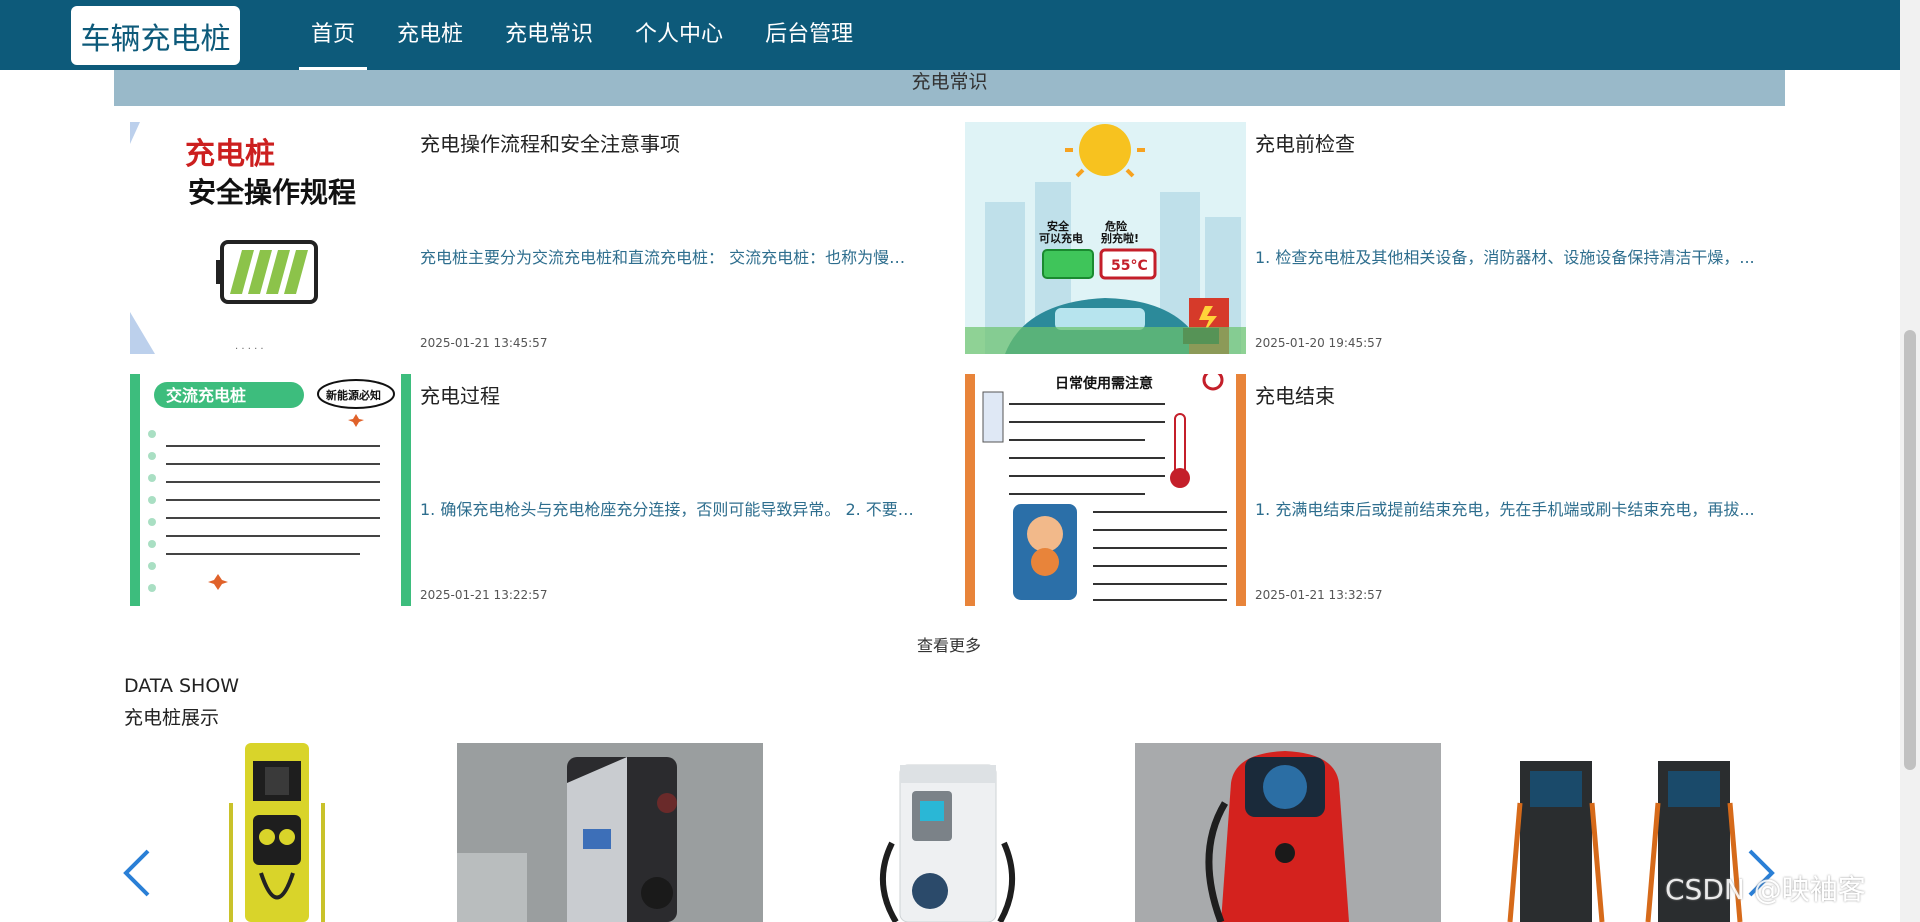  I want to click on view-more-link: 查看更多, so click(949, 644).